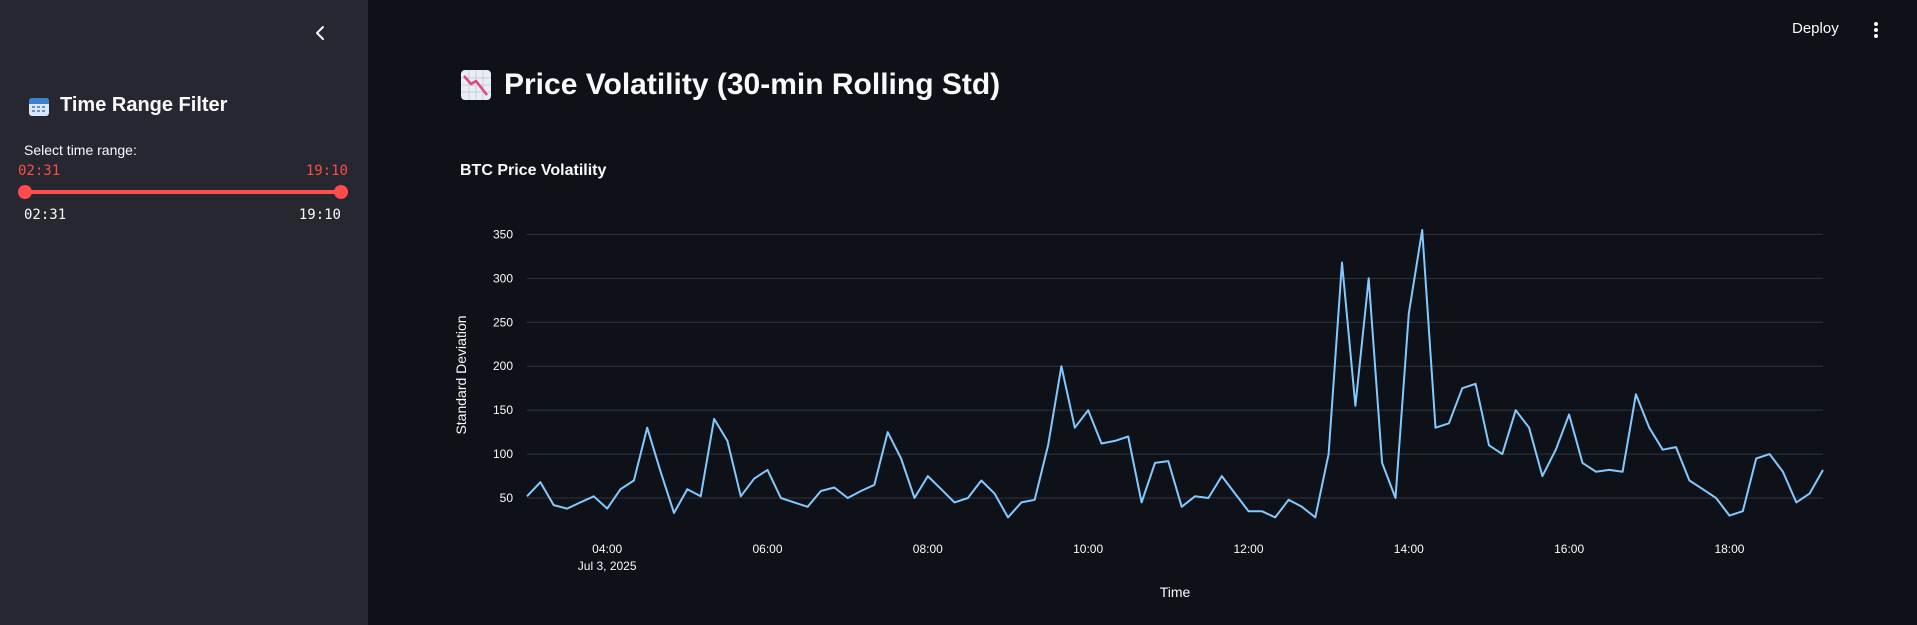 This screenshot has width=1917, height=625. What do you see at coordinates (503, 410) in the screenshot?
I see `y-tick-label: 150` at bounding box center [503, 410].